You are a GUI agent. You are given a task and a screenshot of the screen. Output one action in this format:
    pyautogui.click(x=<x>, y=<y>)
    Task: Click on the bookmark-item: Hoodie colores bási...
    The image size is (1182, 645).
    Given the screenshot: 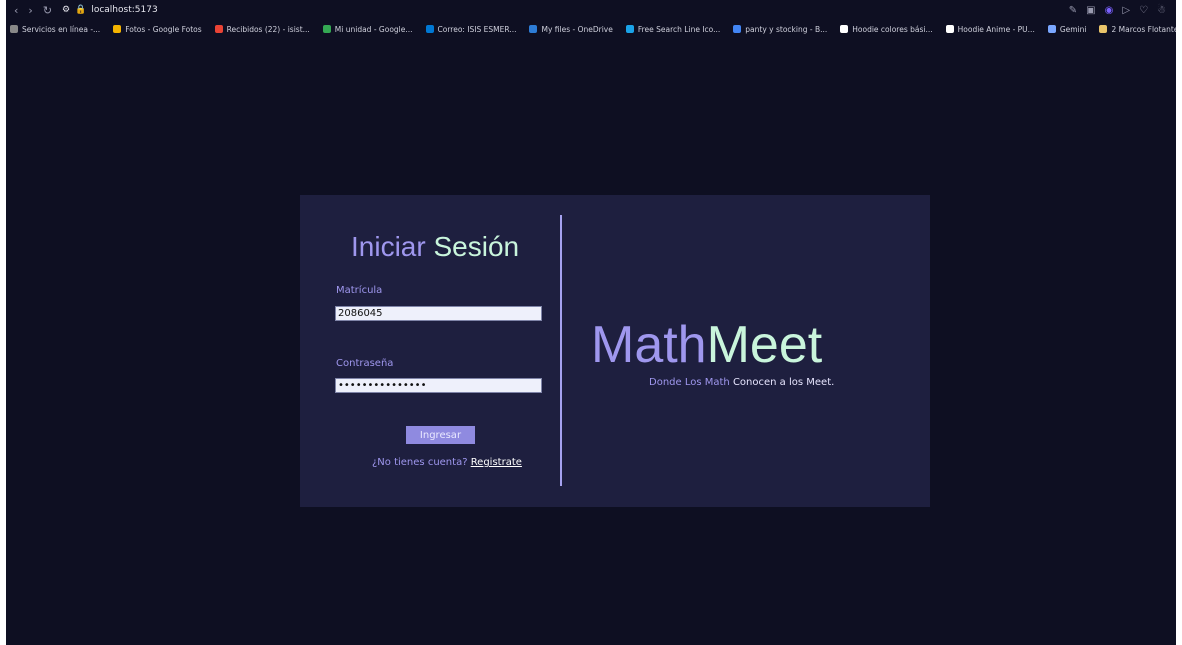 What is the action you would take?
    pyautogui.click(x=886, y=29)
    